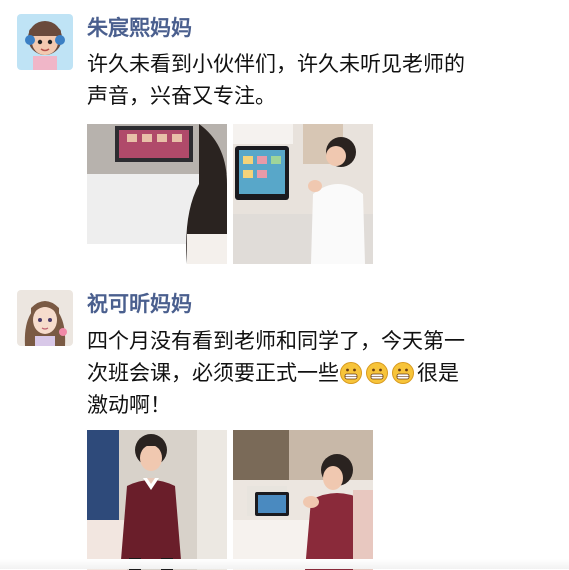 This screenshot has height=570, width=569. Describe the element at coordinates (213, 373) in the screenshot. I see `post-text-segment: 次班会课，必须要正式一些` at that location.